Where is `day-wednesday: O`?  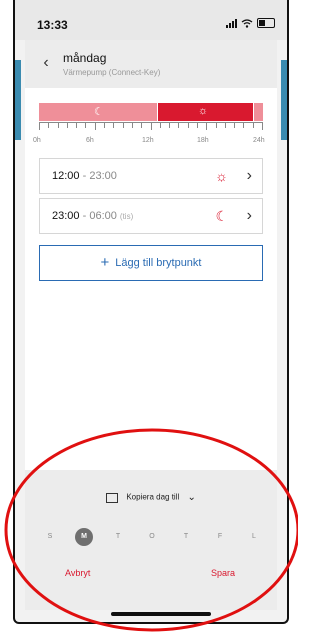 day-wednesday: O is located at coordinates (152, 537).